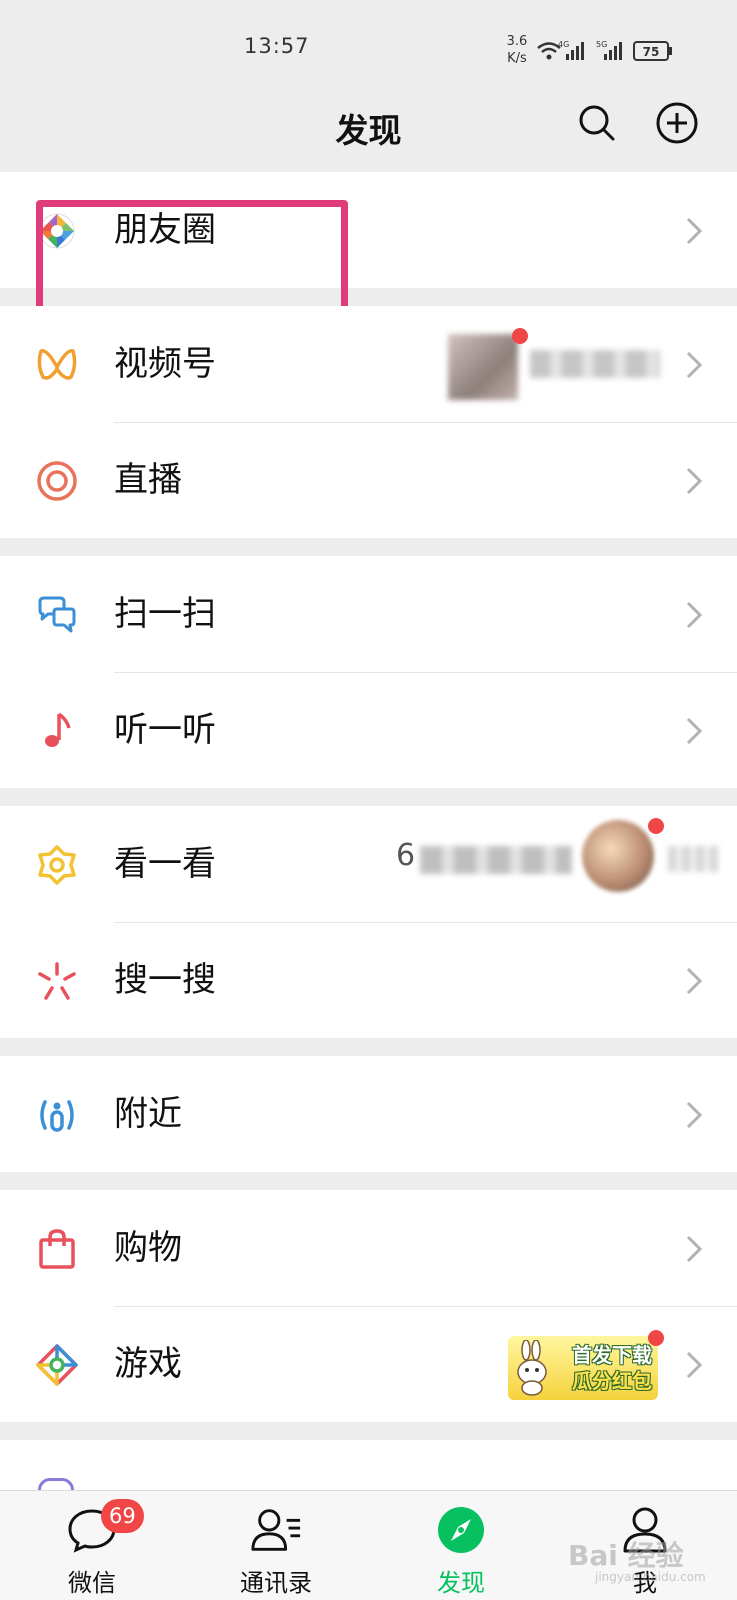 This screenshot has width=737, height=1600. I want to click on top-stories-icon, so click(57, 865).